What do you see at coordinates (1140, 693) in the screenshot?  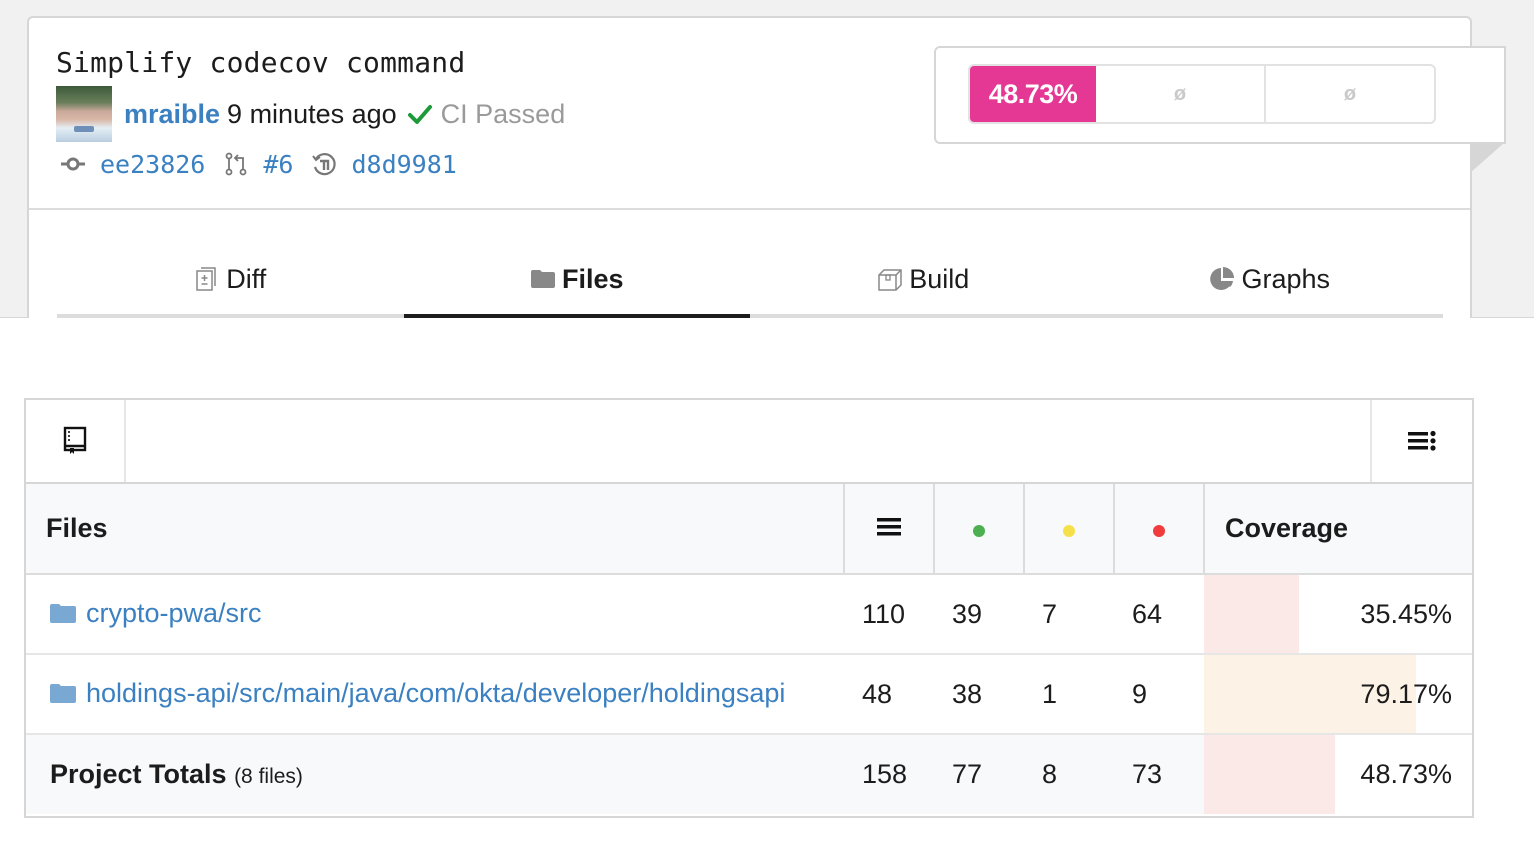 I see `misses-cell: 9` at bounding box center [1140, 693].